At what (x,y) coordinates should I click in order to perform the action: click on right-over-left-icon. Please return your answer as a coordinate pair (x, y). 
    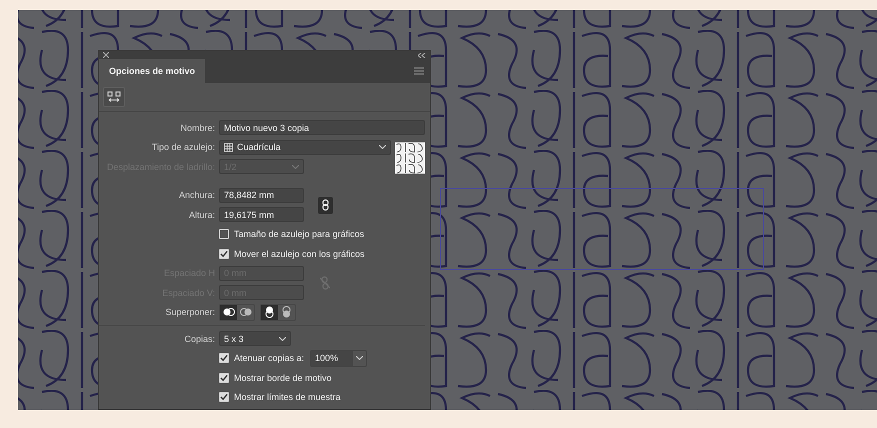
    Looking at the image, I should click on (246, 312).